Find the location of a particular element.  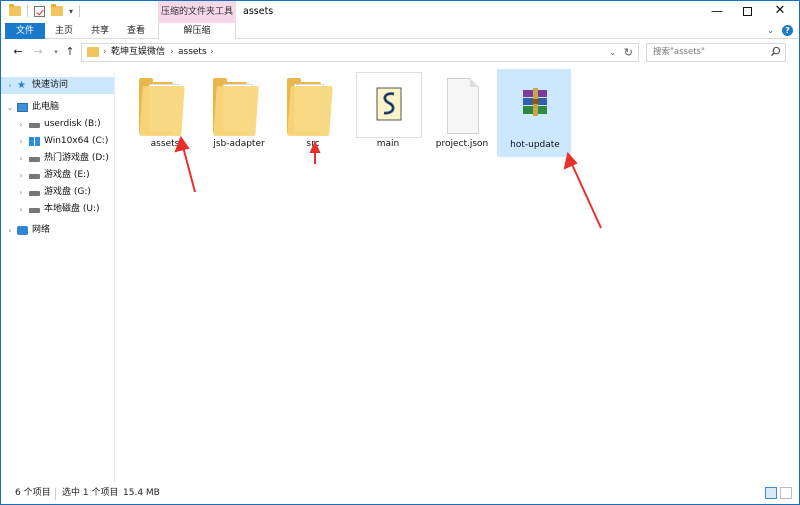

file-item-assets: assets is located at coordinates (165, 113).